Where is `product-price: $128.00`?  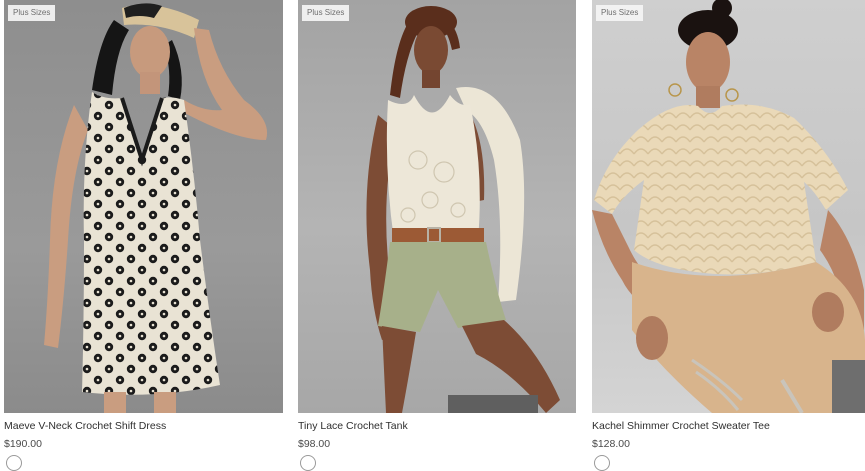
product-price: $128.00 is located at coordinates (611, 444).